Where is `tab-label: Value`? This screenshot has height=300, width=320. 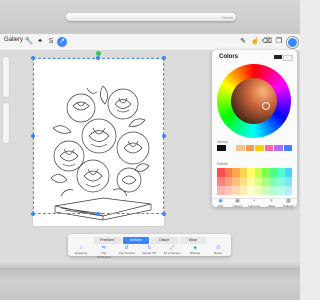 tab-label: Value is located at coordinates (271, 206).